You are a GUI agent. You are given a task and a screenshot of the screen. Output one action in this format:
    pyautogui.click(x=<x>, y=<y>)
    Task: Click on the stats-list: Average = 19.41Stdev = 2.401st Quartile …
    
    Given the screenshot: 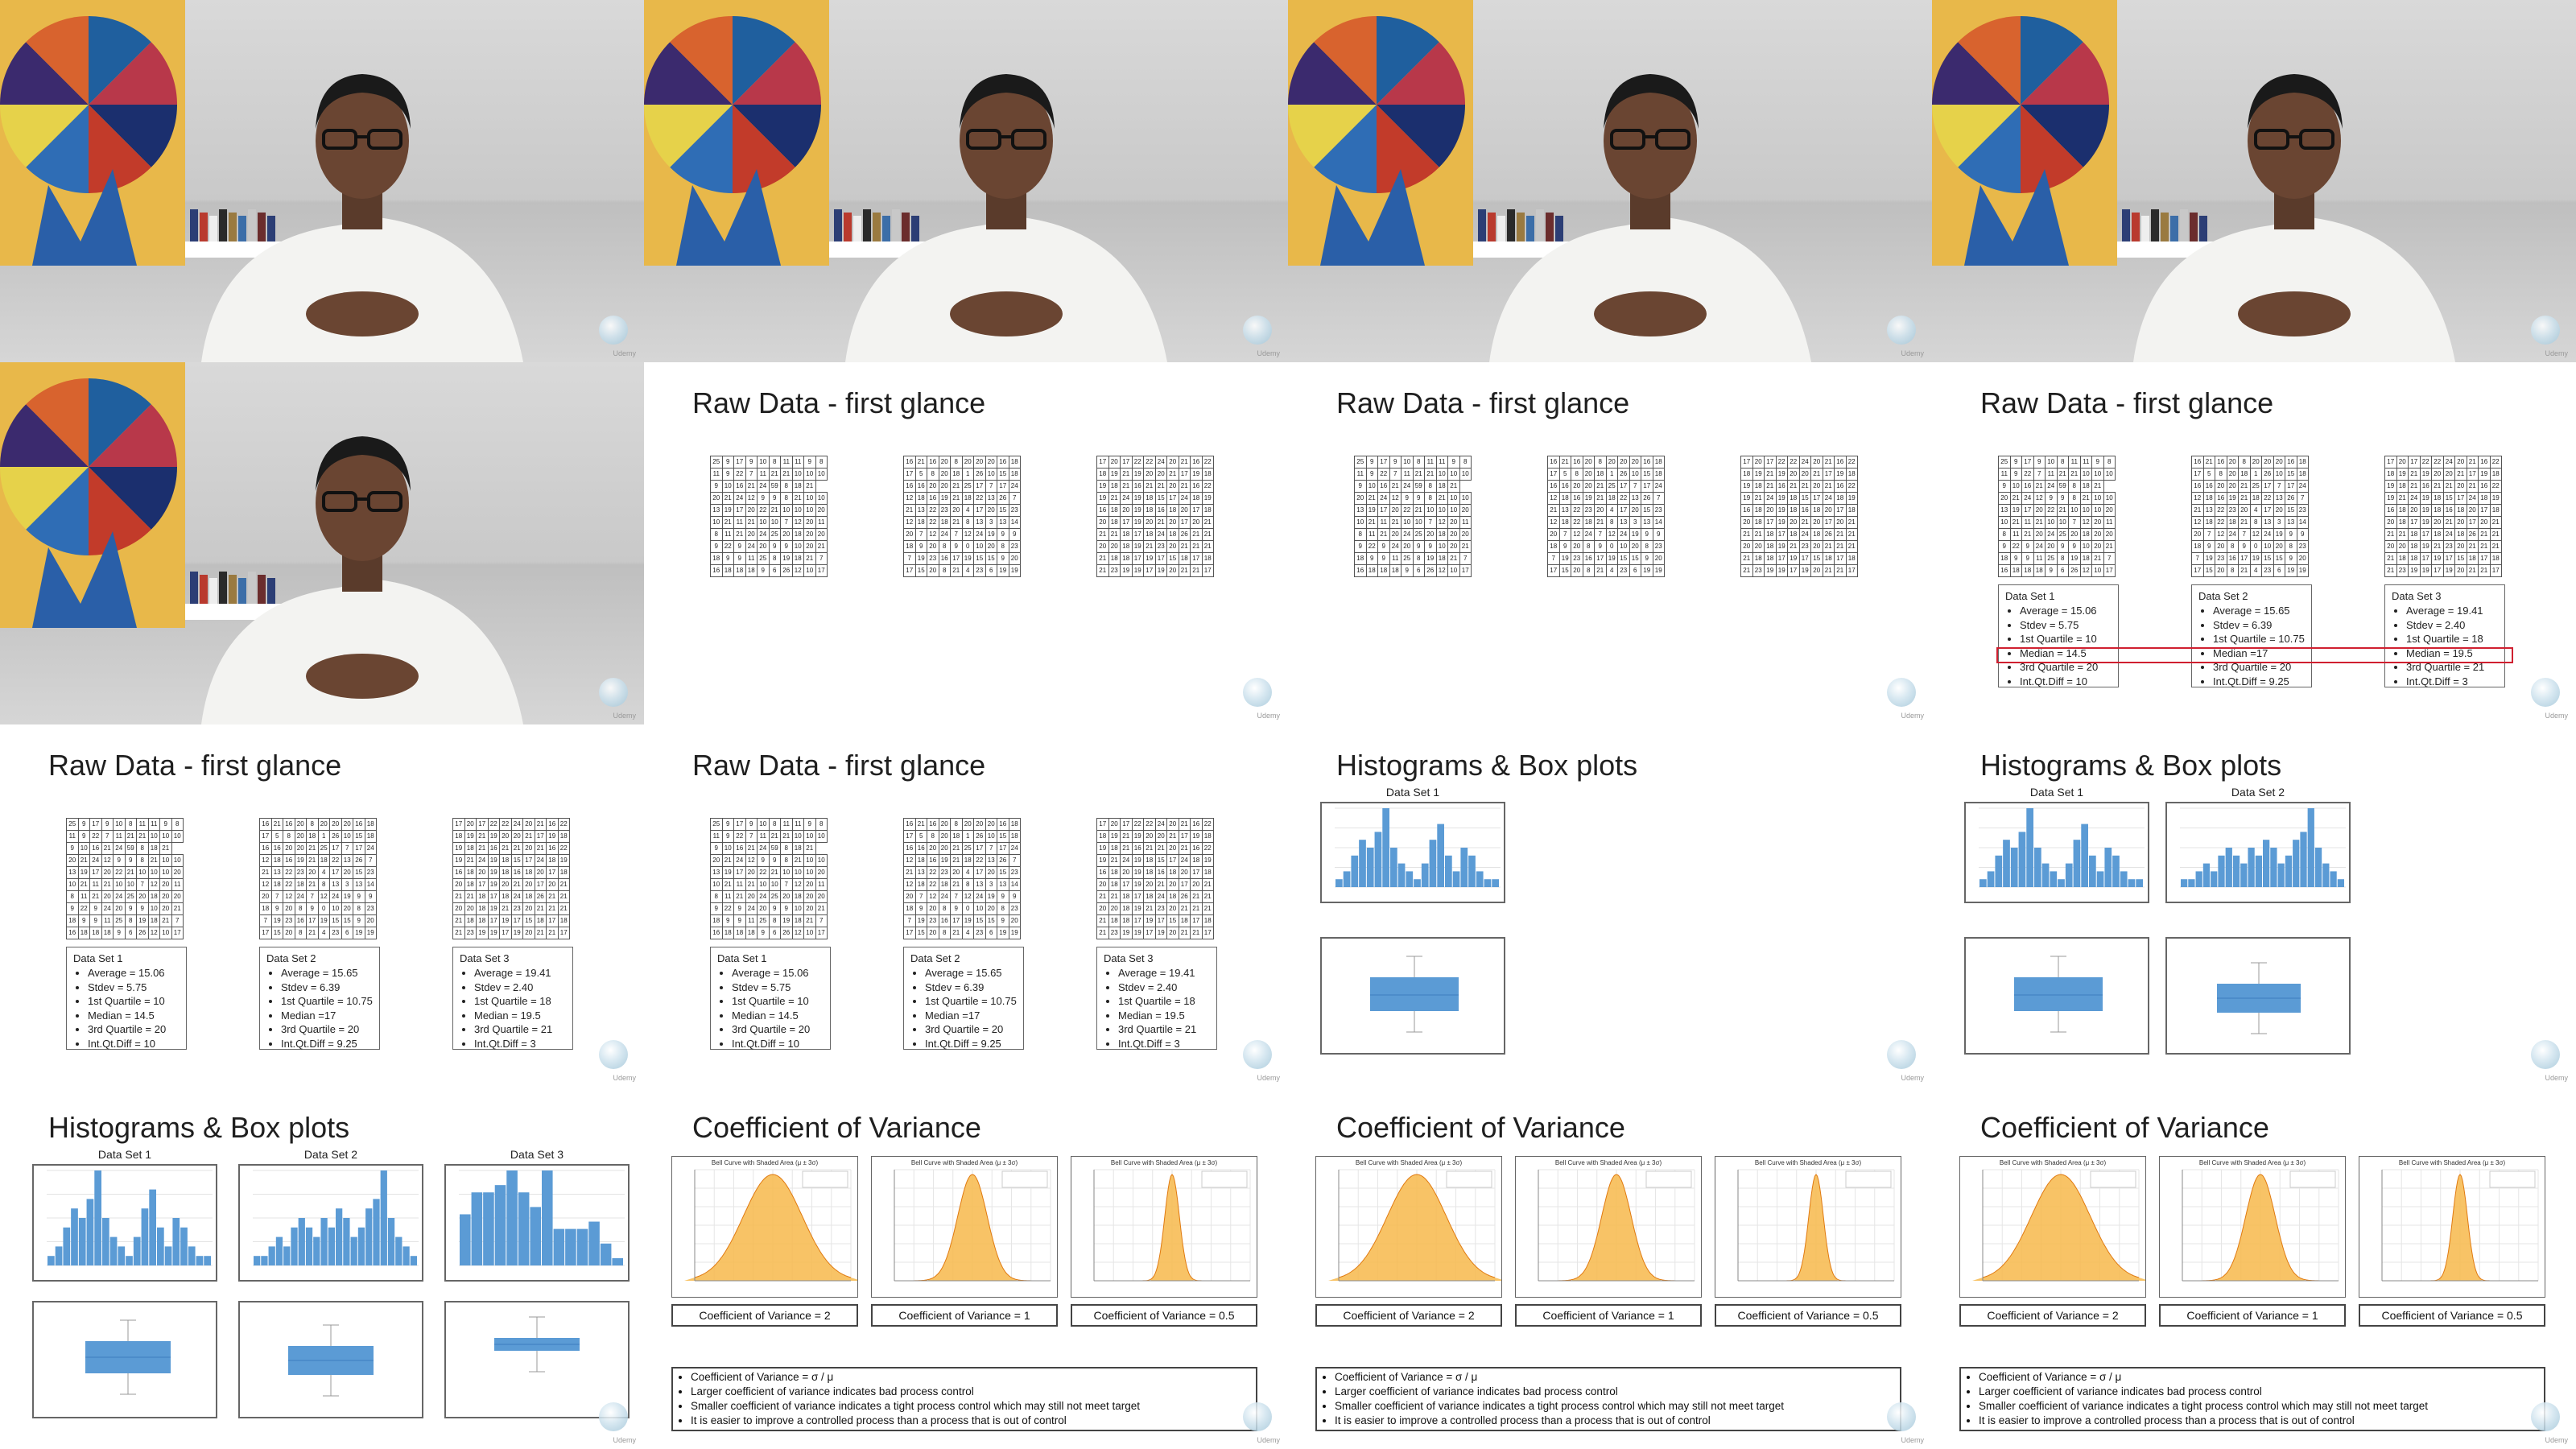 What is the action you would take?
    pyautogui.click(x=1157, y=1008)
    